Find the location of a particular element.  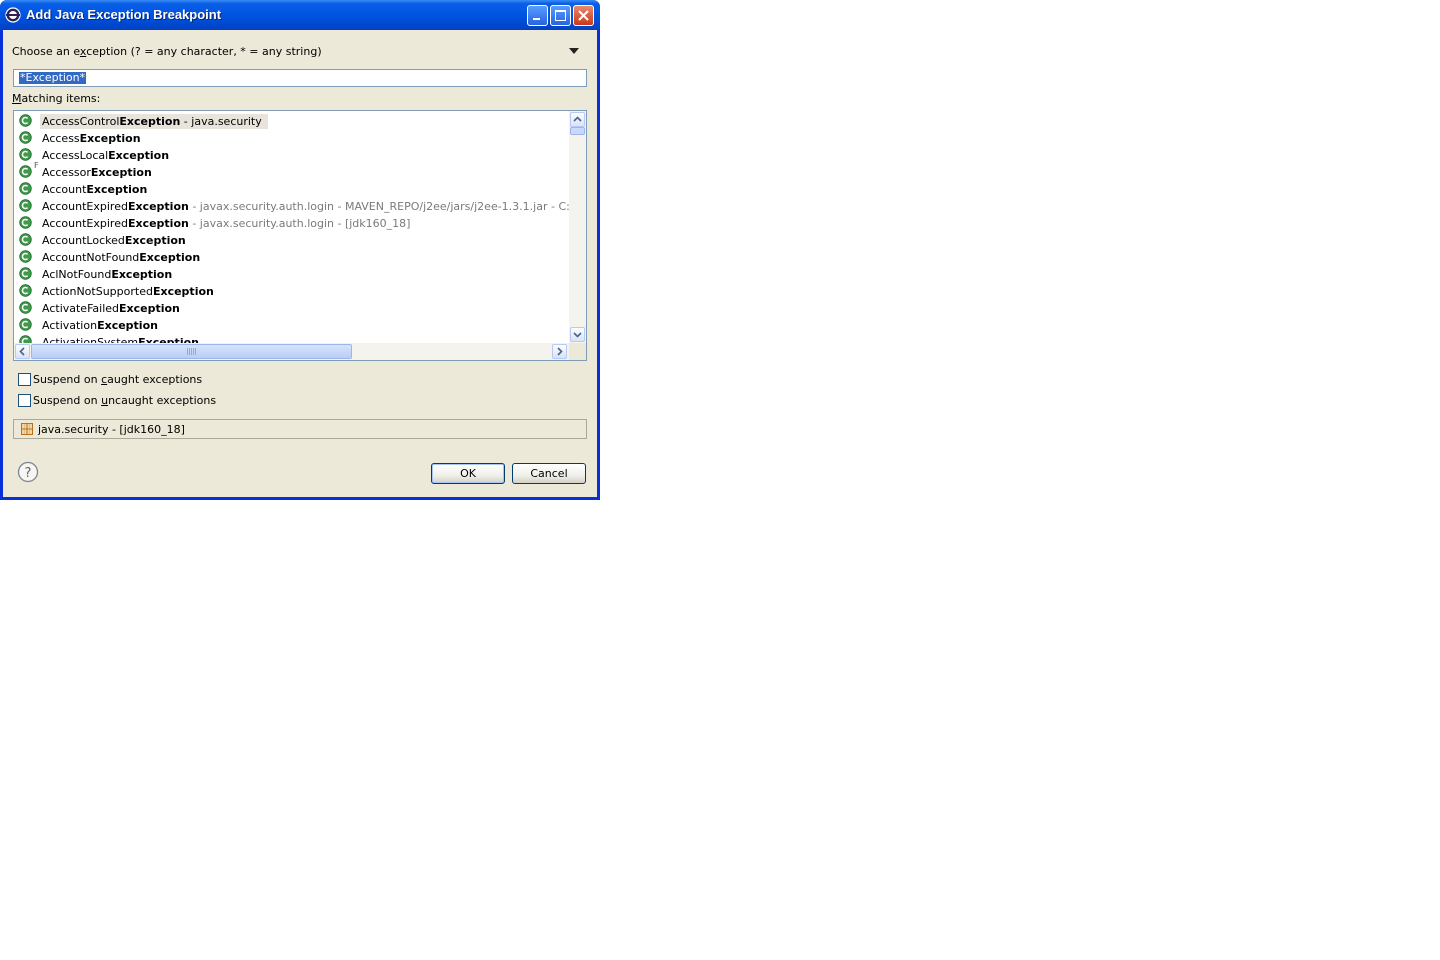

list-item-label: ActivateFailedException is located at coordinates (111, 308).